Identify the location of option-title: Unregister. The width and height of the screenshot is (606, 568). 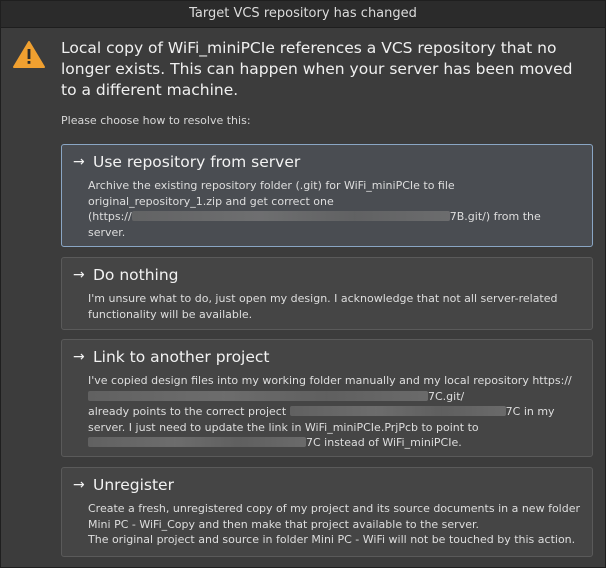
(133, 485).